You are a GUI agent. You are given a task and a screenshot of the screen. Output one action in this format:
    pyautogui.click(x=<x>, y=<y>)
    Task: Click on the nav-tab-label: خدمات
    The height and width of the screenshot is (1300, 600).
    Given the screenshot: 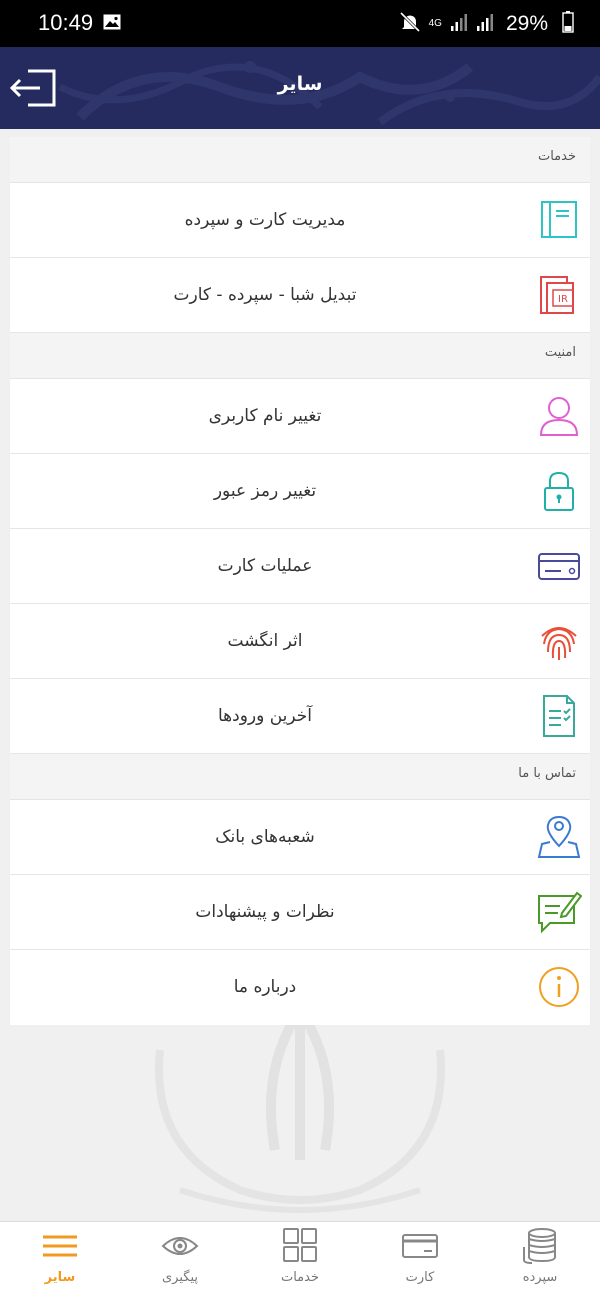 What is the action you would take?
    pyautogui.click(x=300, y=1277)
    